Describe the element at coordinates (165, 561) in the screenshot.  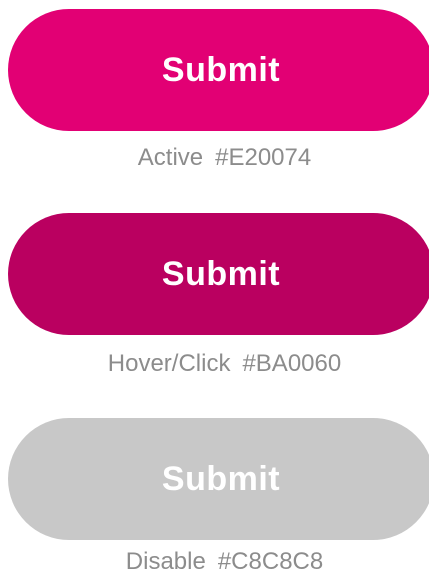
I see `state-name: Disable` at that location.